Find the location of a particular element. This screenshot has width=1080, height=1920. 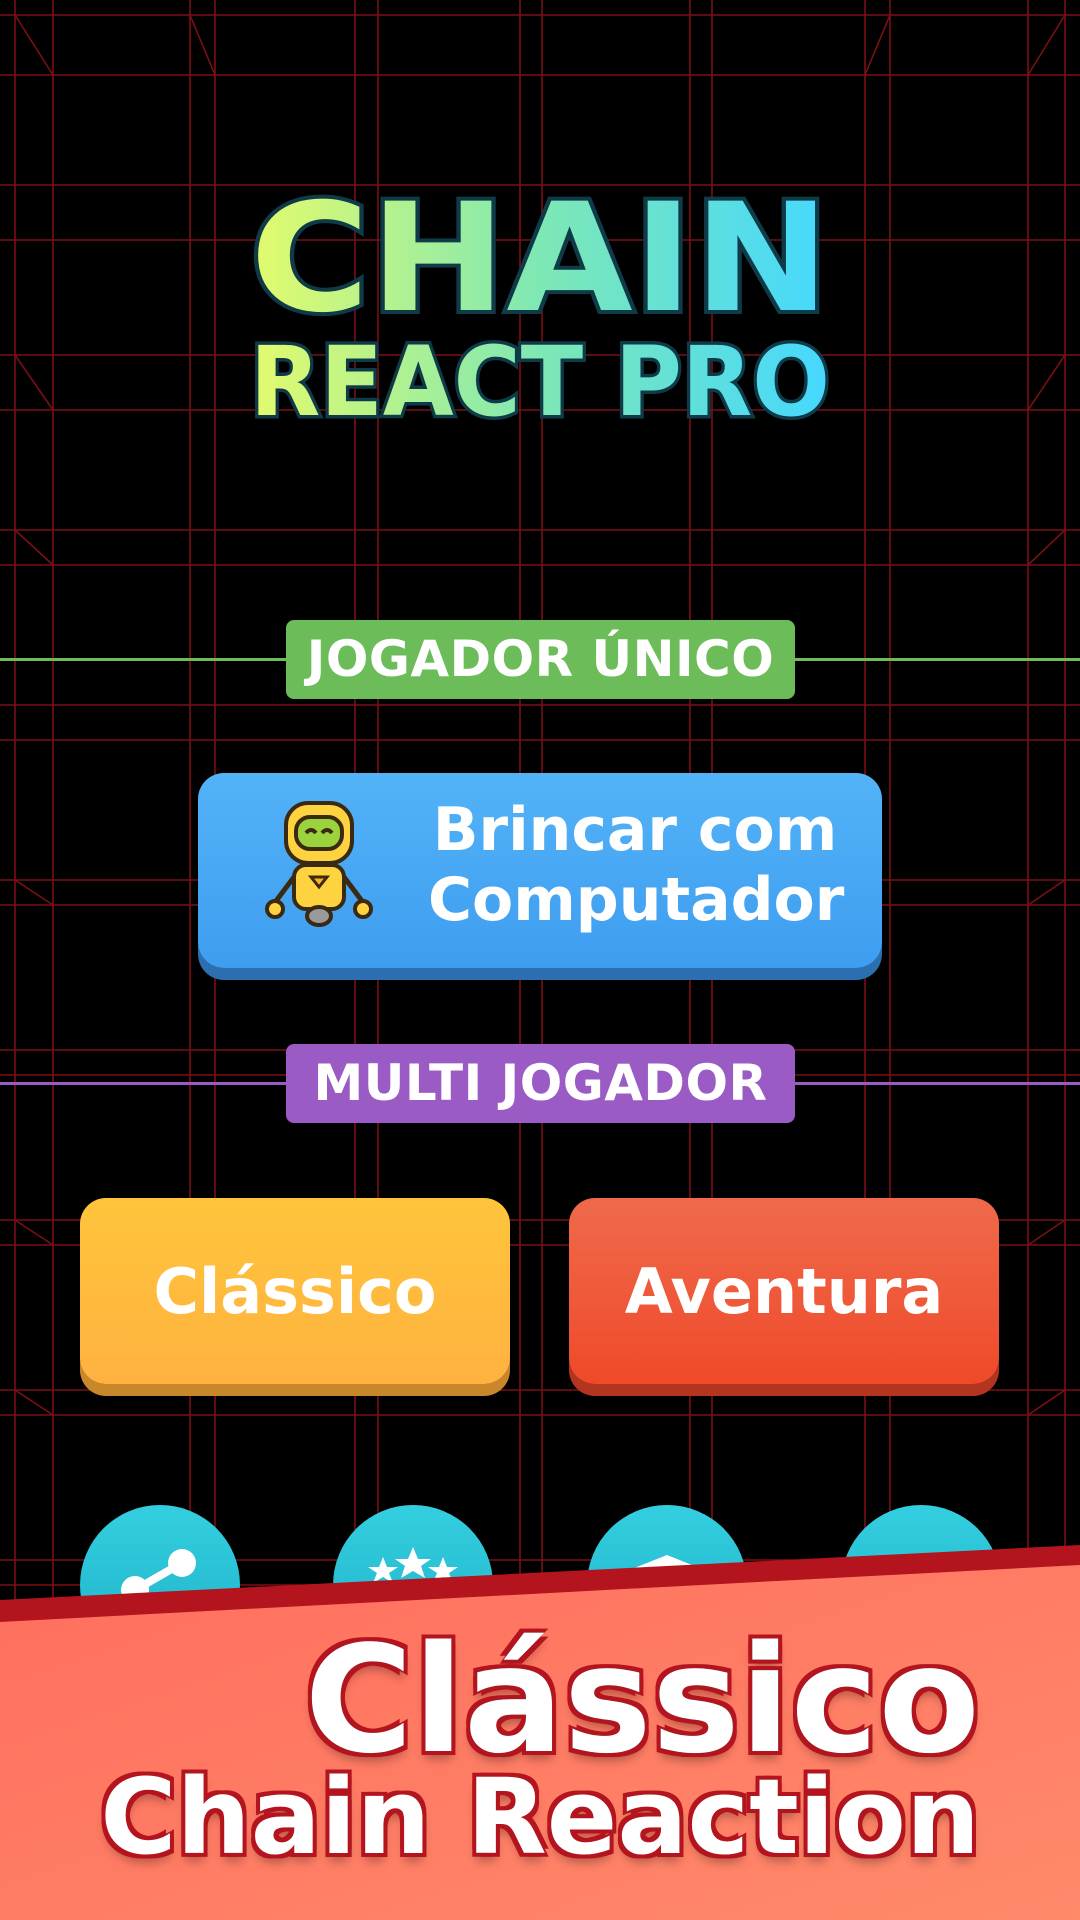

app-logo: CHAIN REACT PRO is located at coordinates (540, 310).